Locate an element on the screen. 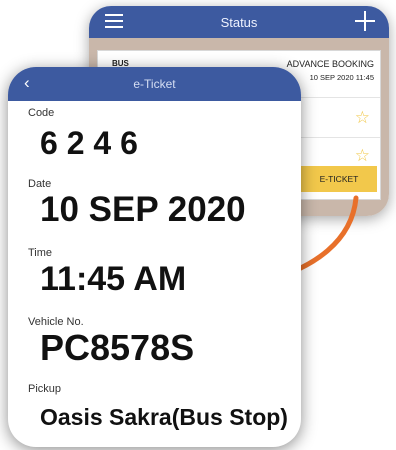  eticket-title: e-Ticket is located at coordinates (154, 84).